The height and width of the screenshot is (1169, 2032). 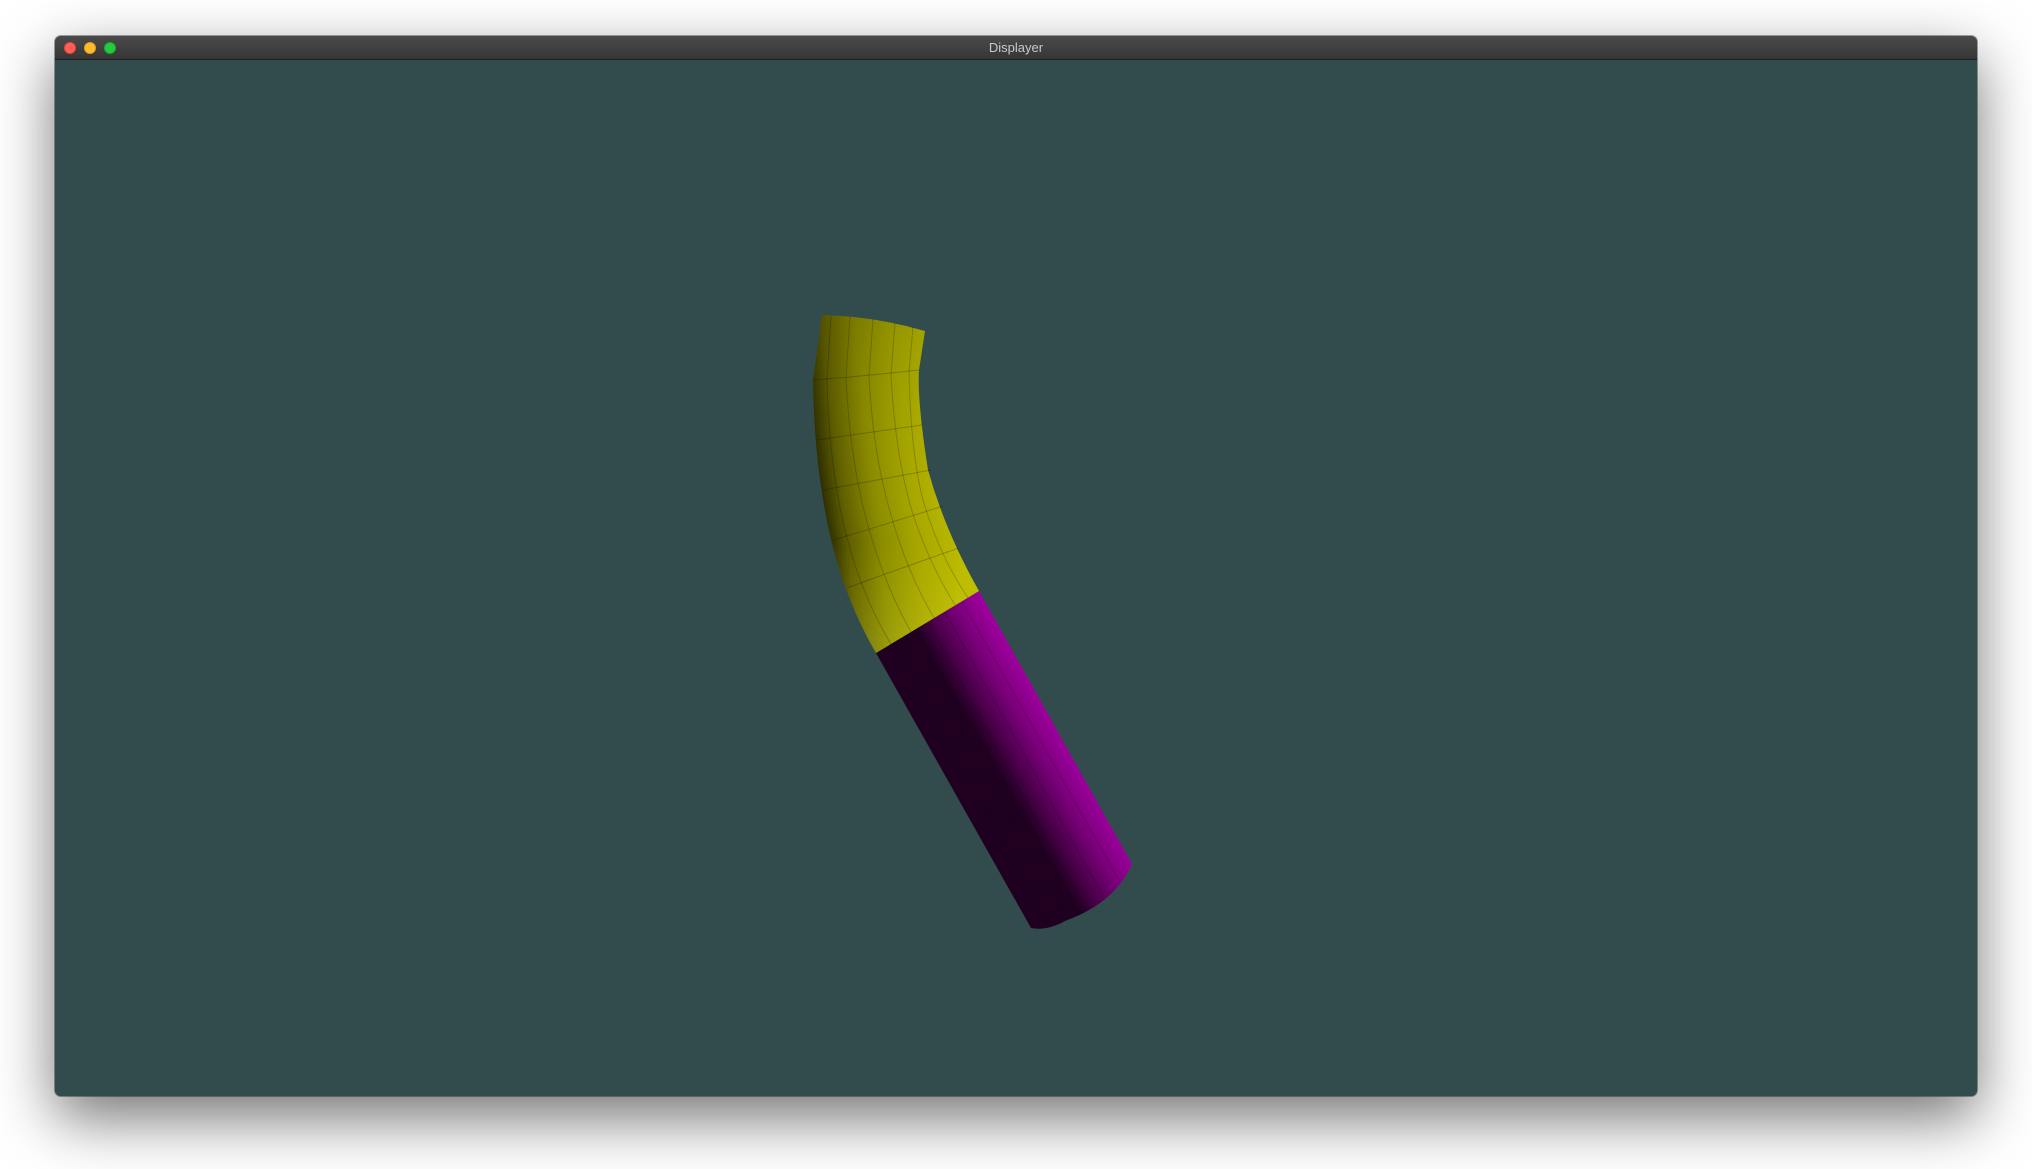 I want to click on upper-bent-segment, so click(x=895, y=484).